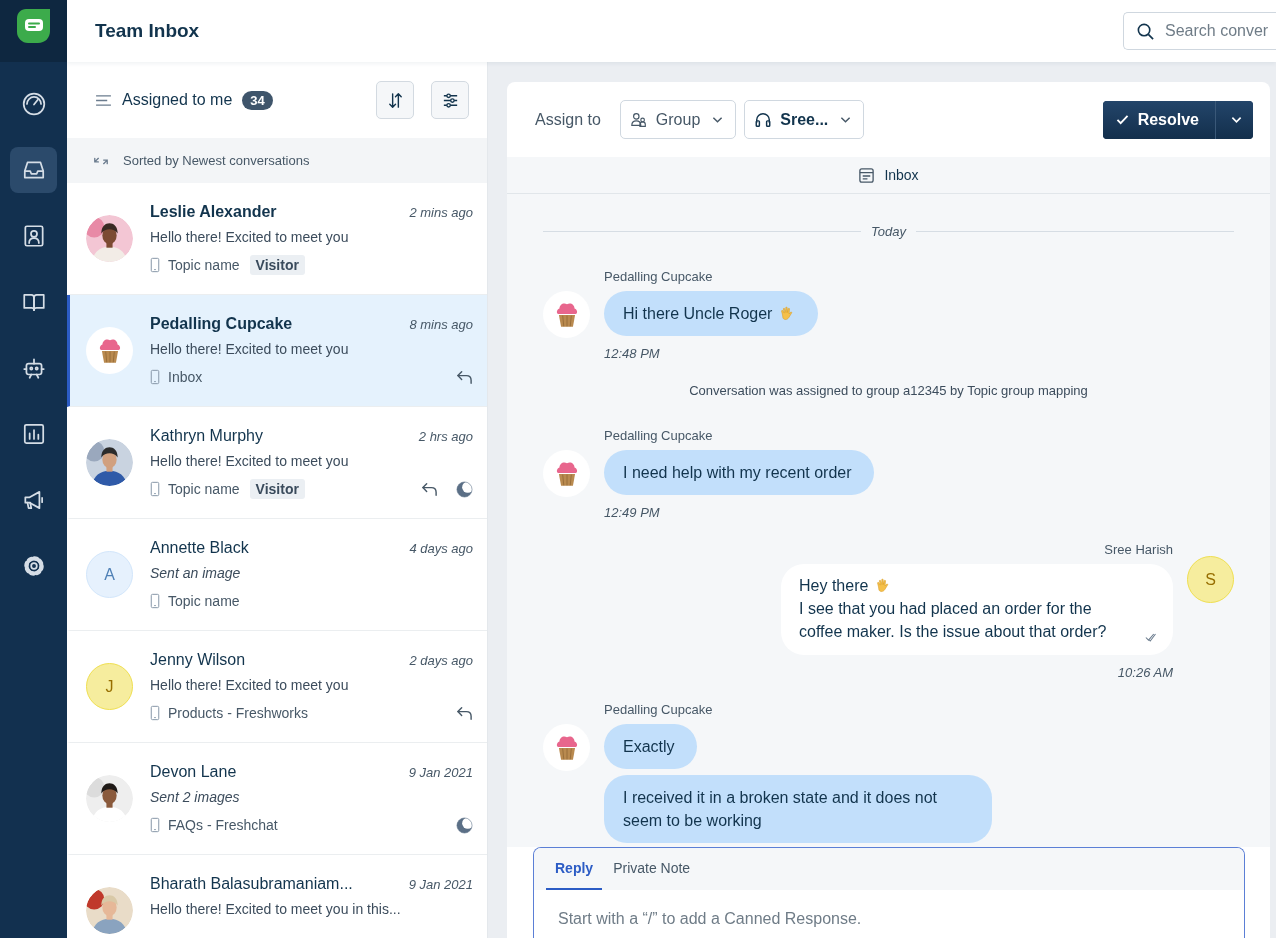 The width and height of the screenshot is (1276, 938). What do you see at coordinates (638, 119) in the screenshot?
I see `people-icon` at bounding box center [638, 119].